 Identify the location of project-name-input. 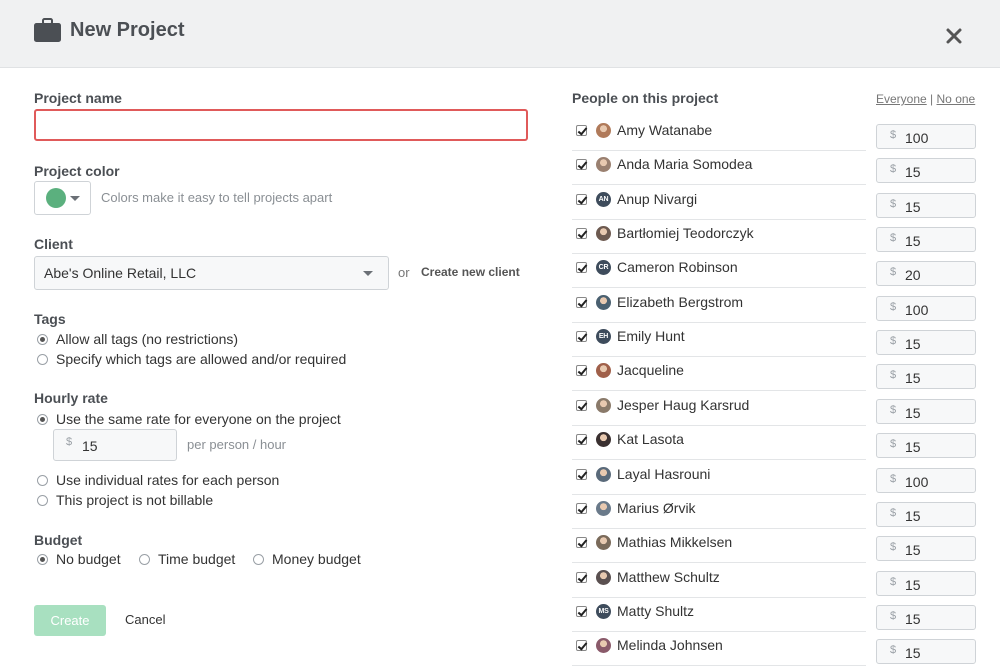
(281, 125).